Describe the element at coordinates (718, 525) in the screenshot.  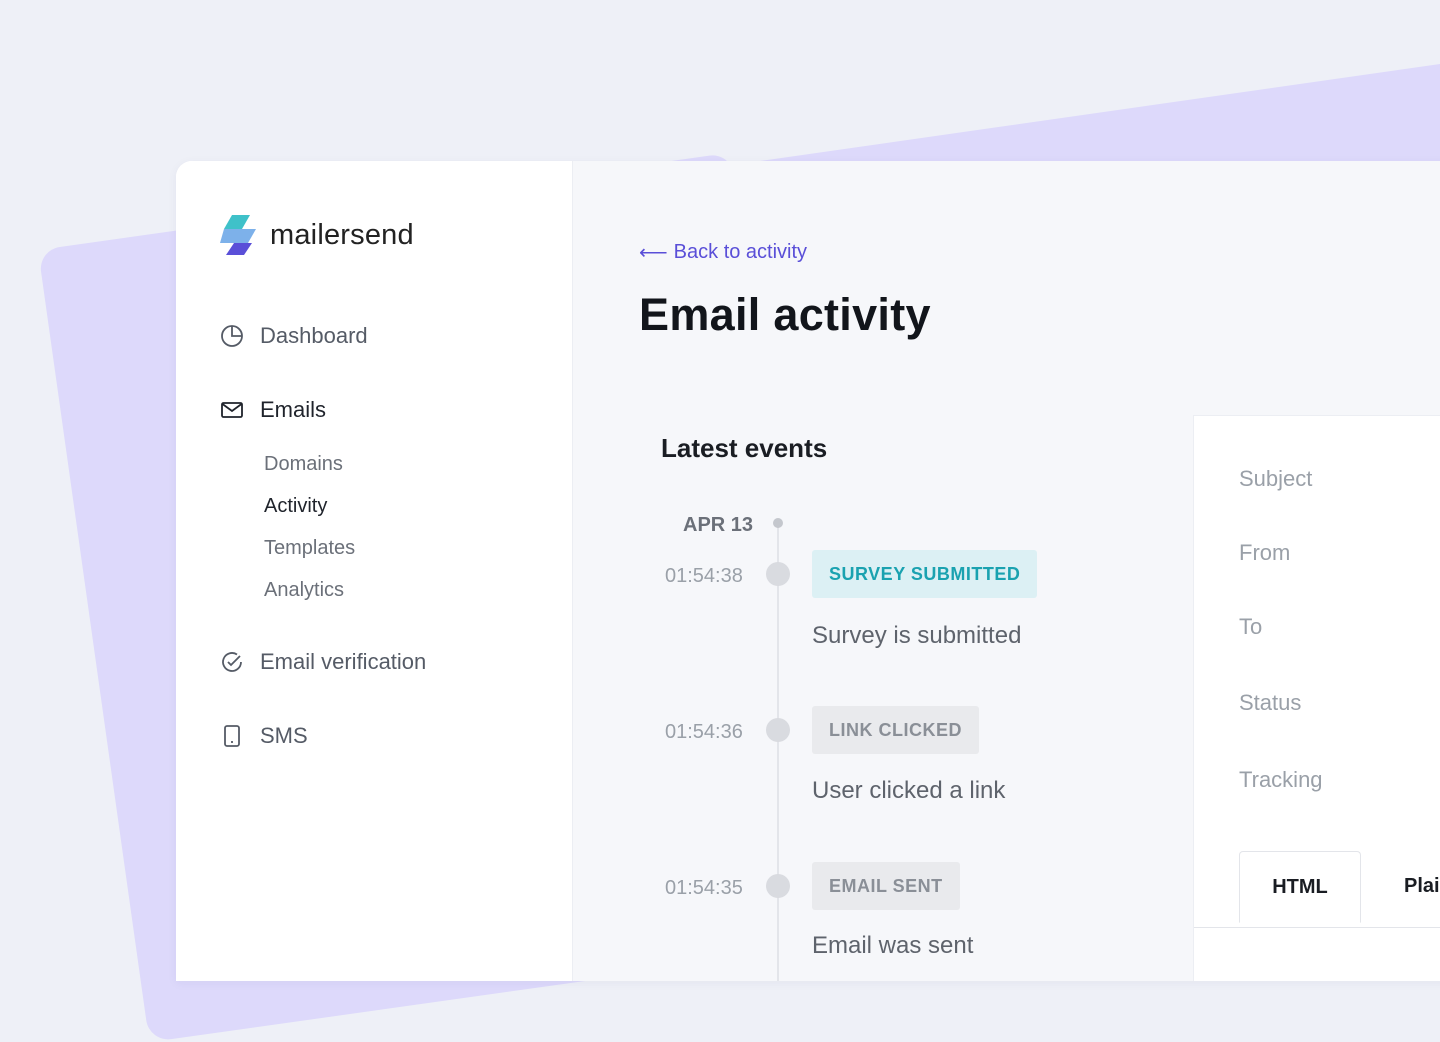
I see `timeline-date: APR 13` at that location.